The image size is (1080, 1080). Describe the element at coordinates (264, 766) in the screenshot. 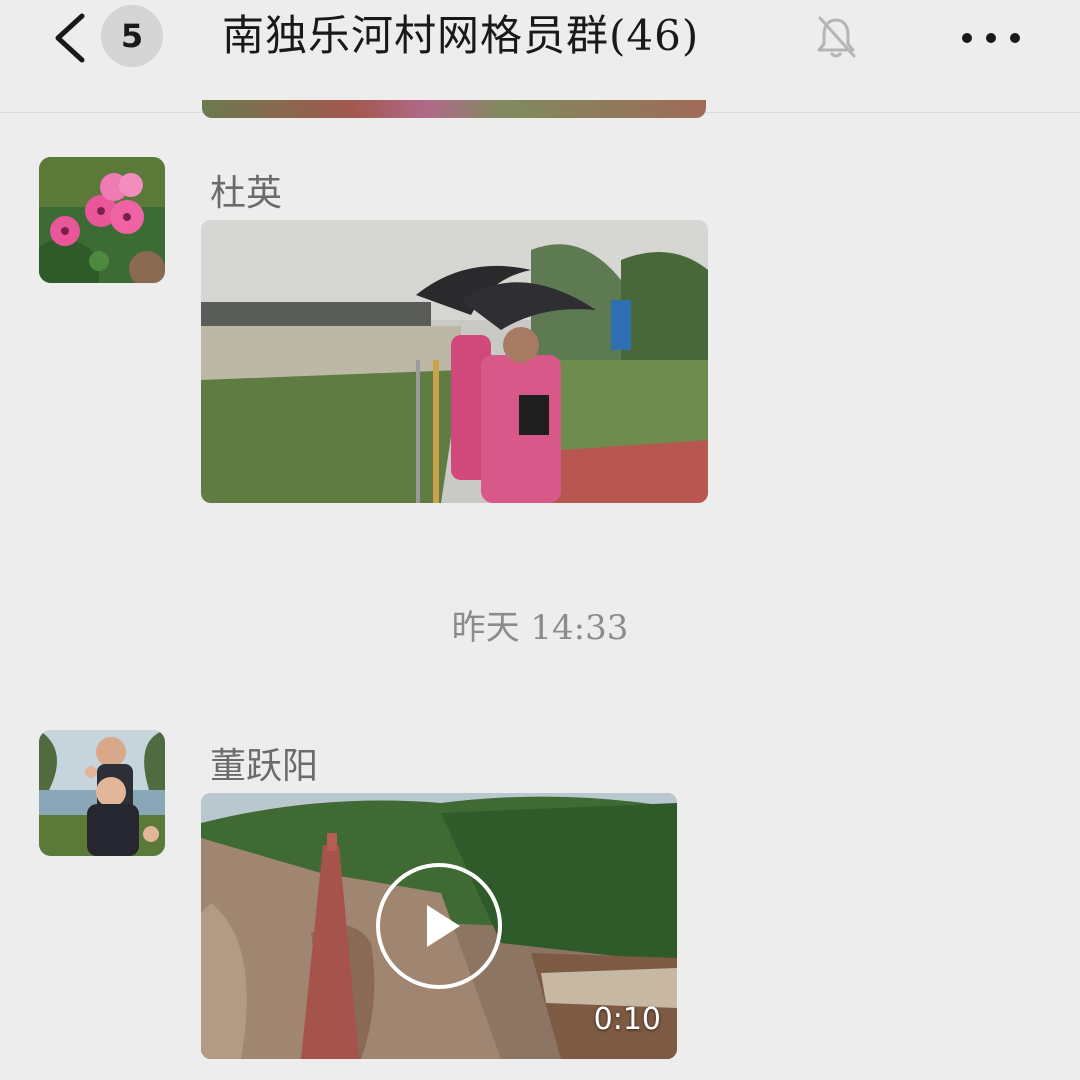

I see `sender-name: 董跃阳` at that location.